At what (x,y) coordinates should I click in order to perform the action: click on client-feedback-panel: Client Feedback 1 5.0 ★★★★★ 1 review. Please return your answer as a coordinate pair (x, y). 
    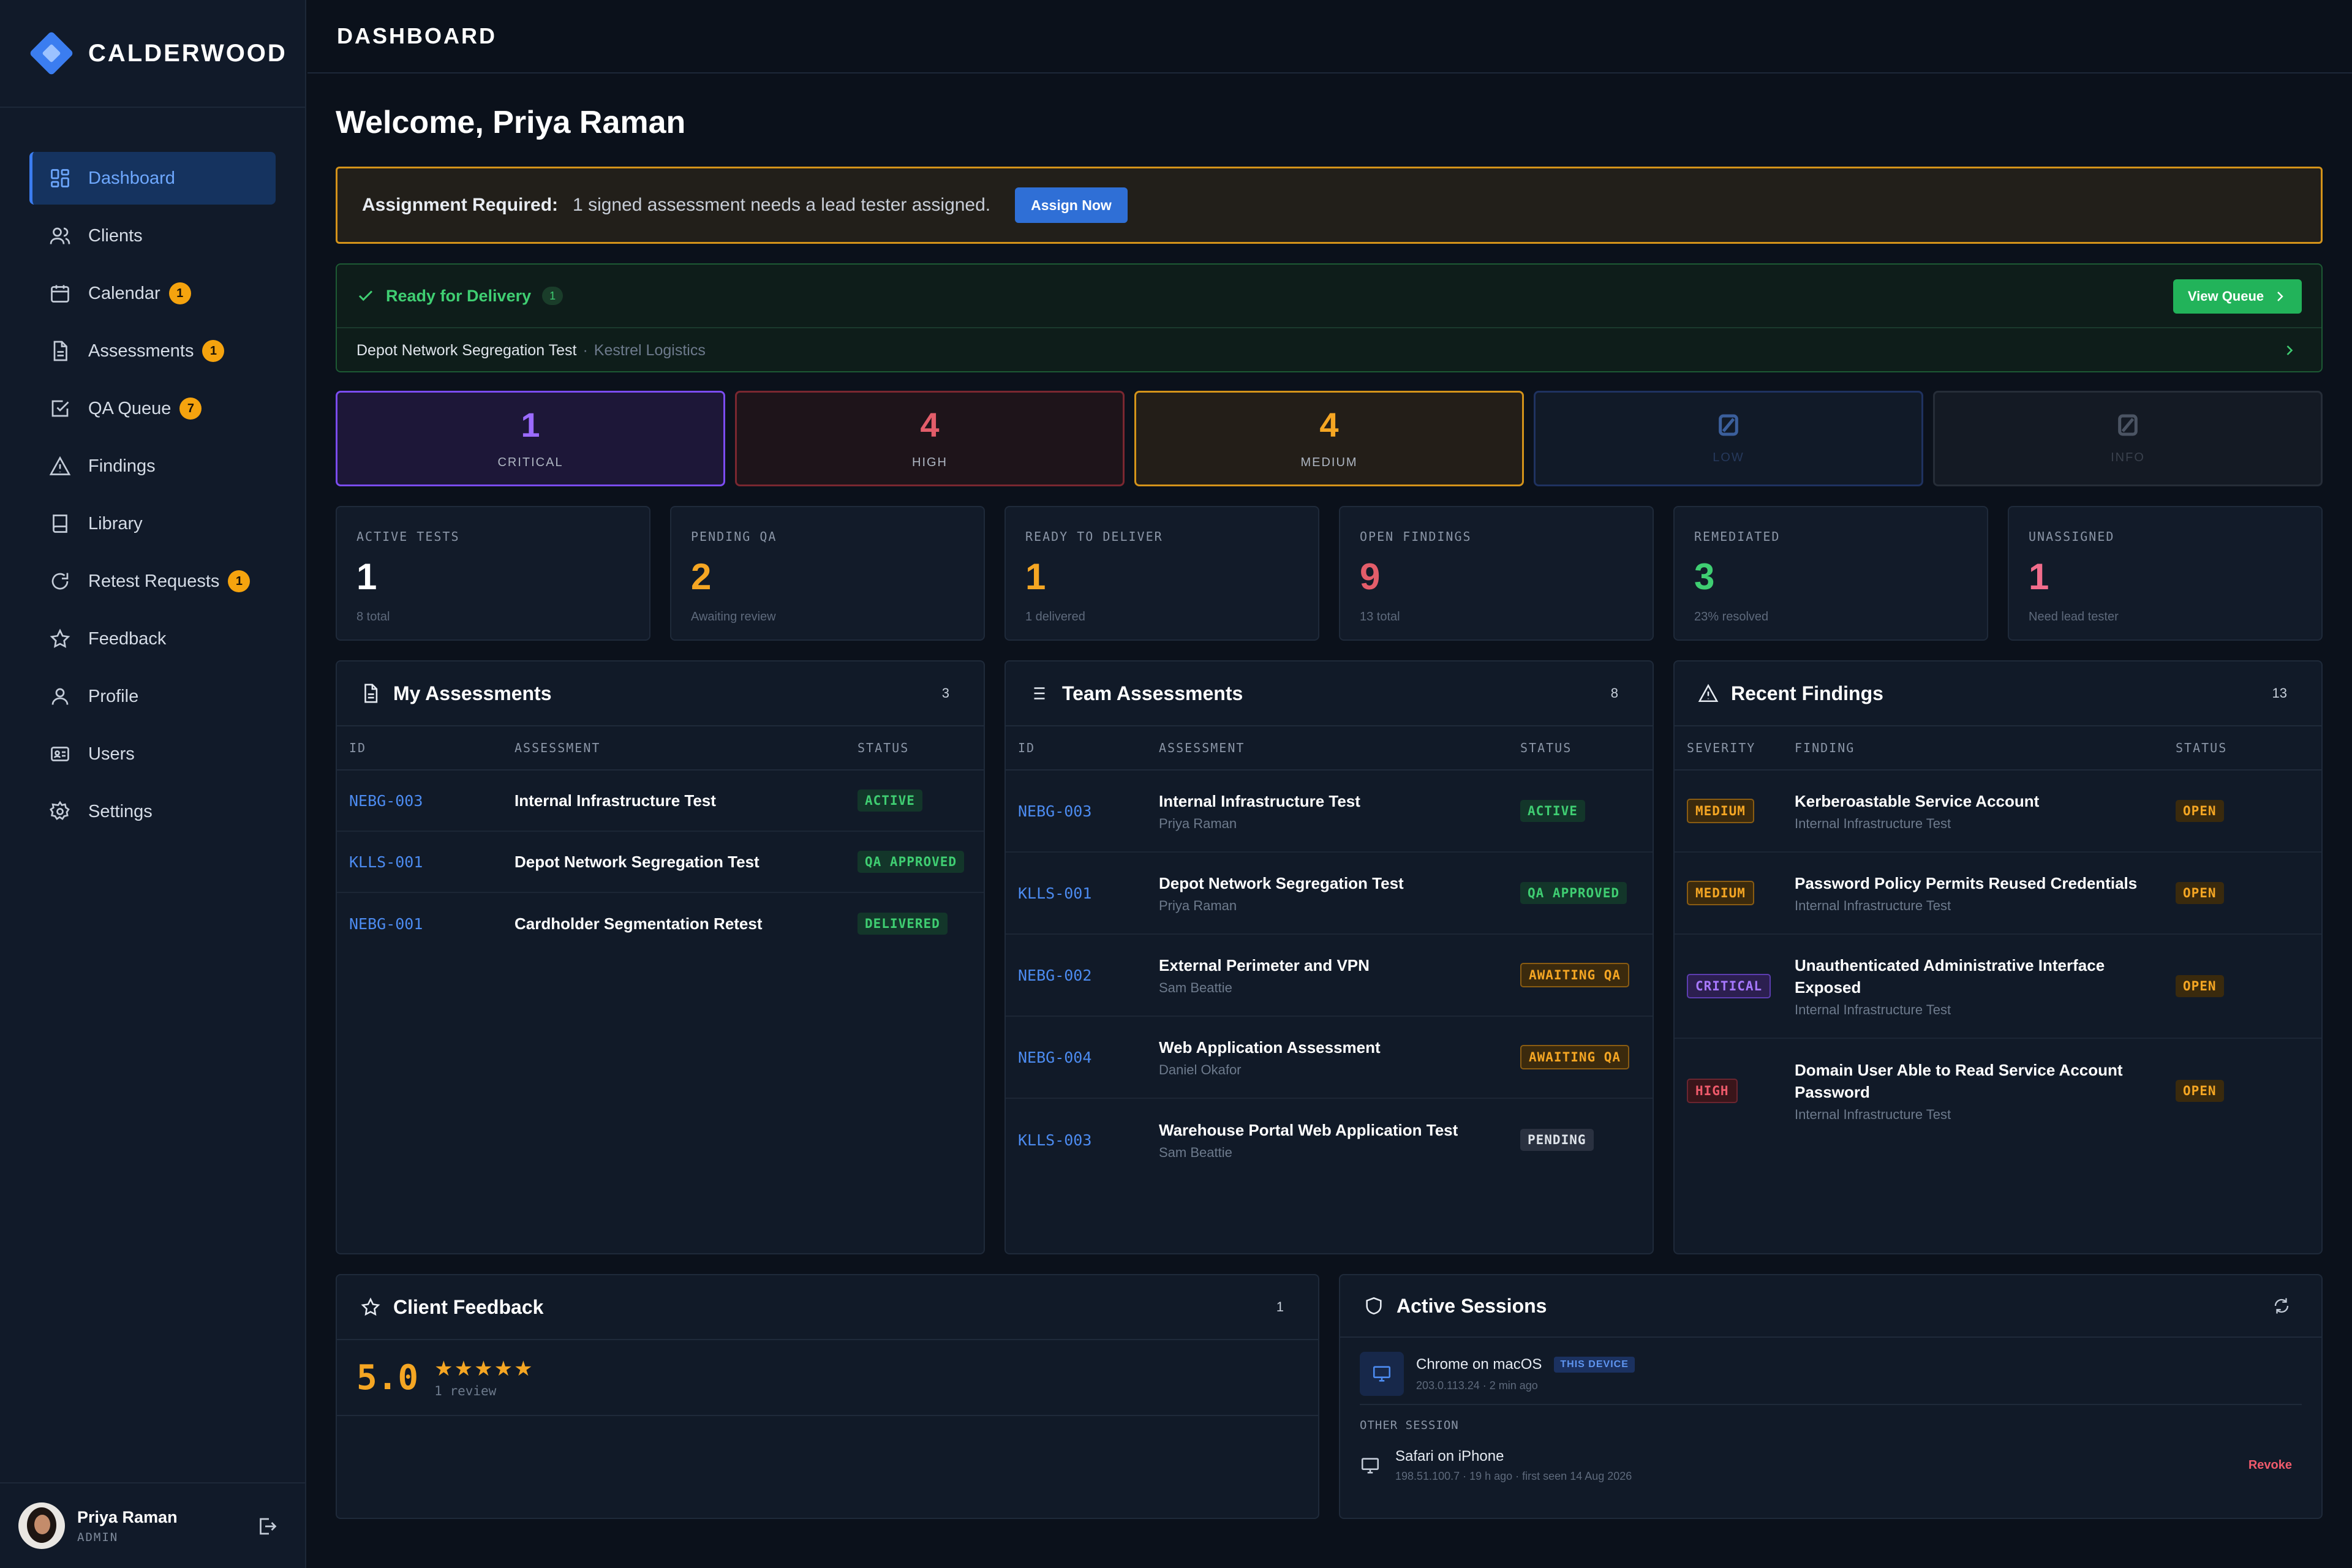
    Looking at the image, I should click on (828, 1396).